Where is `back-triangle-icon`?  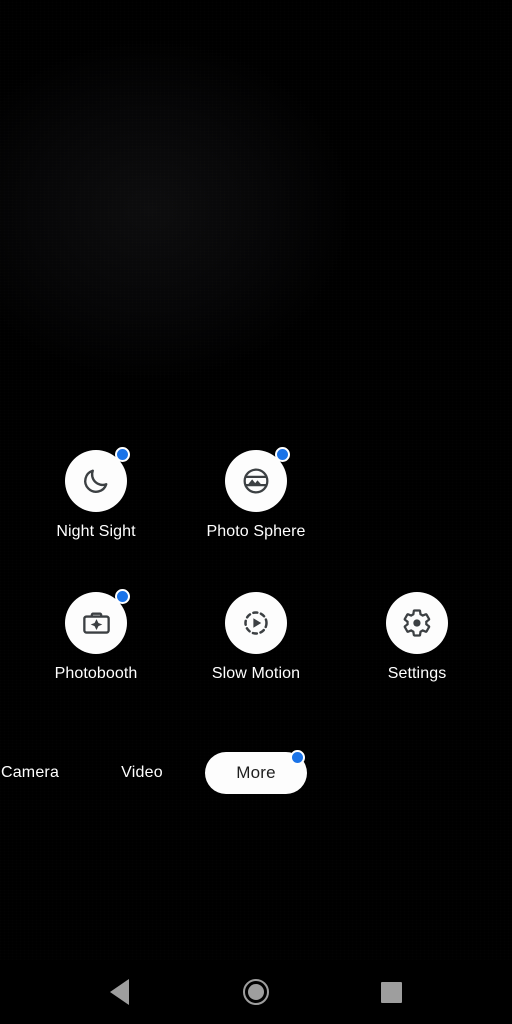
back-triangle-icon is located at coordinates (119, 992).